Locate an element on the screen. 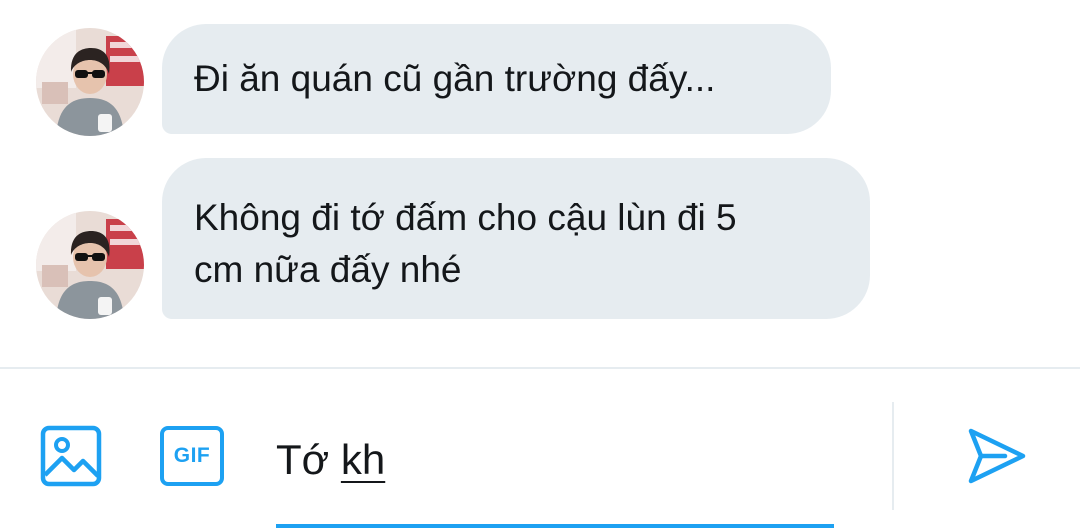 This screenshot has width=1080, height=532. message-input: Tớ kh is located at coordinates (556, 460).